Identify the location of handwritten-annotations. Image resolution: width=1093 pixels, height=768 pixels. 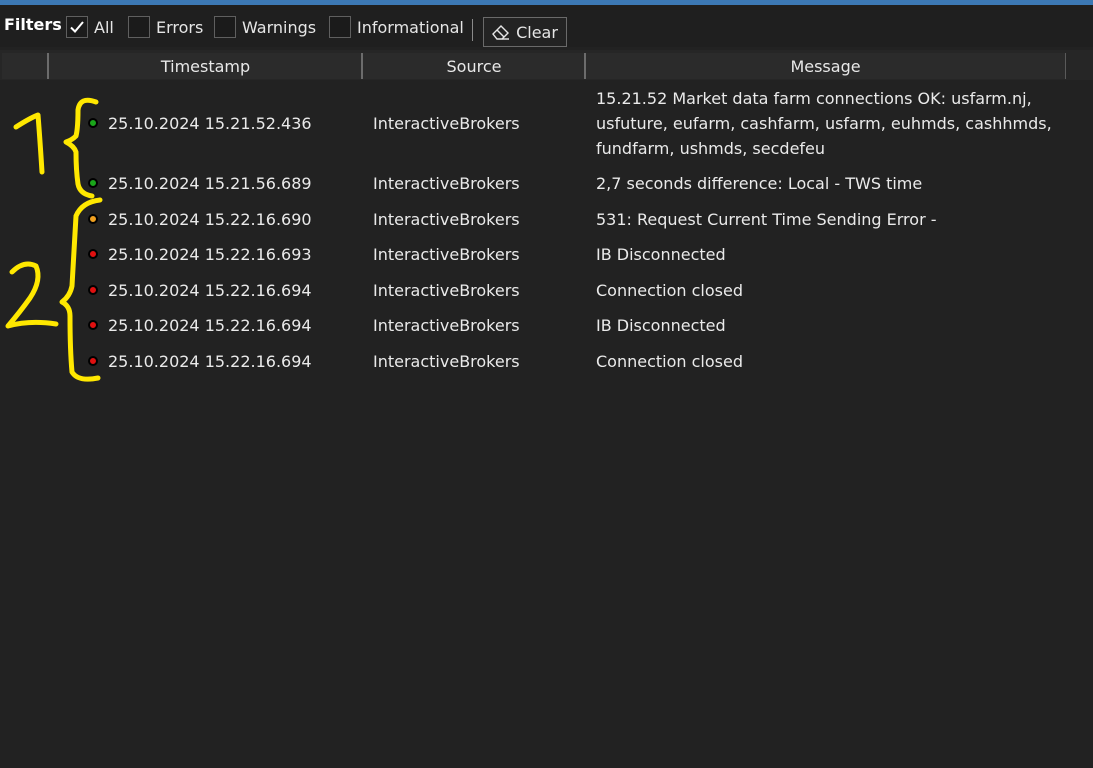
(54, 239).